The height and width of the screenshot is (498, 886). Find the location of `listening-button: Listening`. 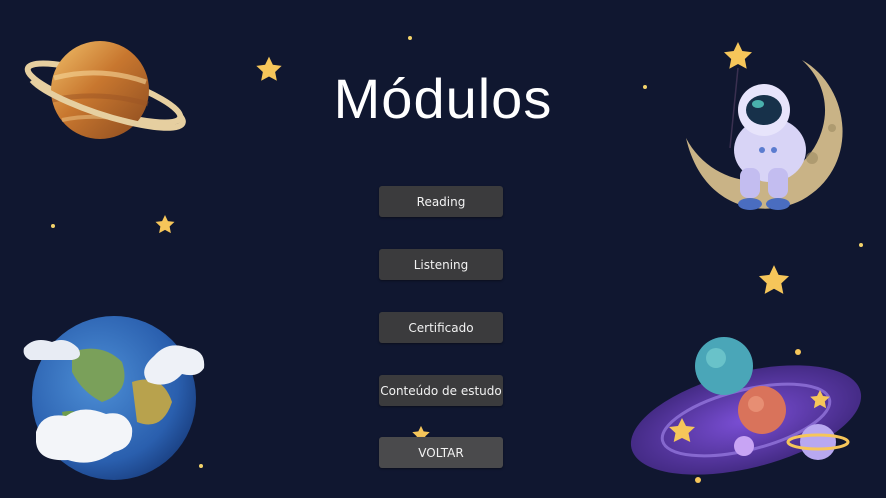

listening-button: Listening is located at coordinates (441, 264).